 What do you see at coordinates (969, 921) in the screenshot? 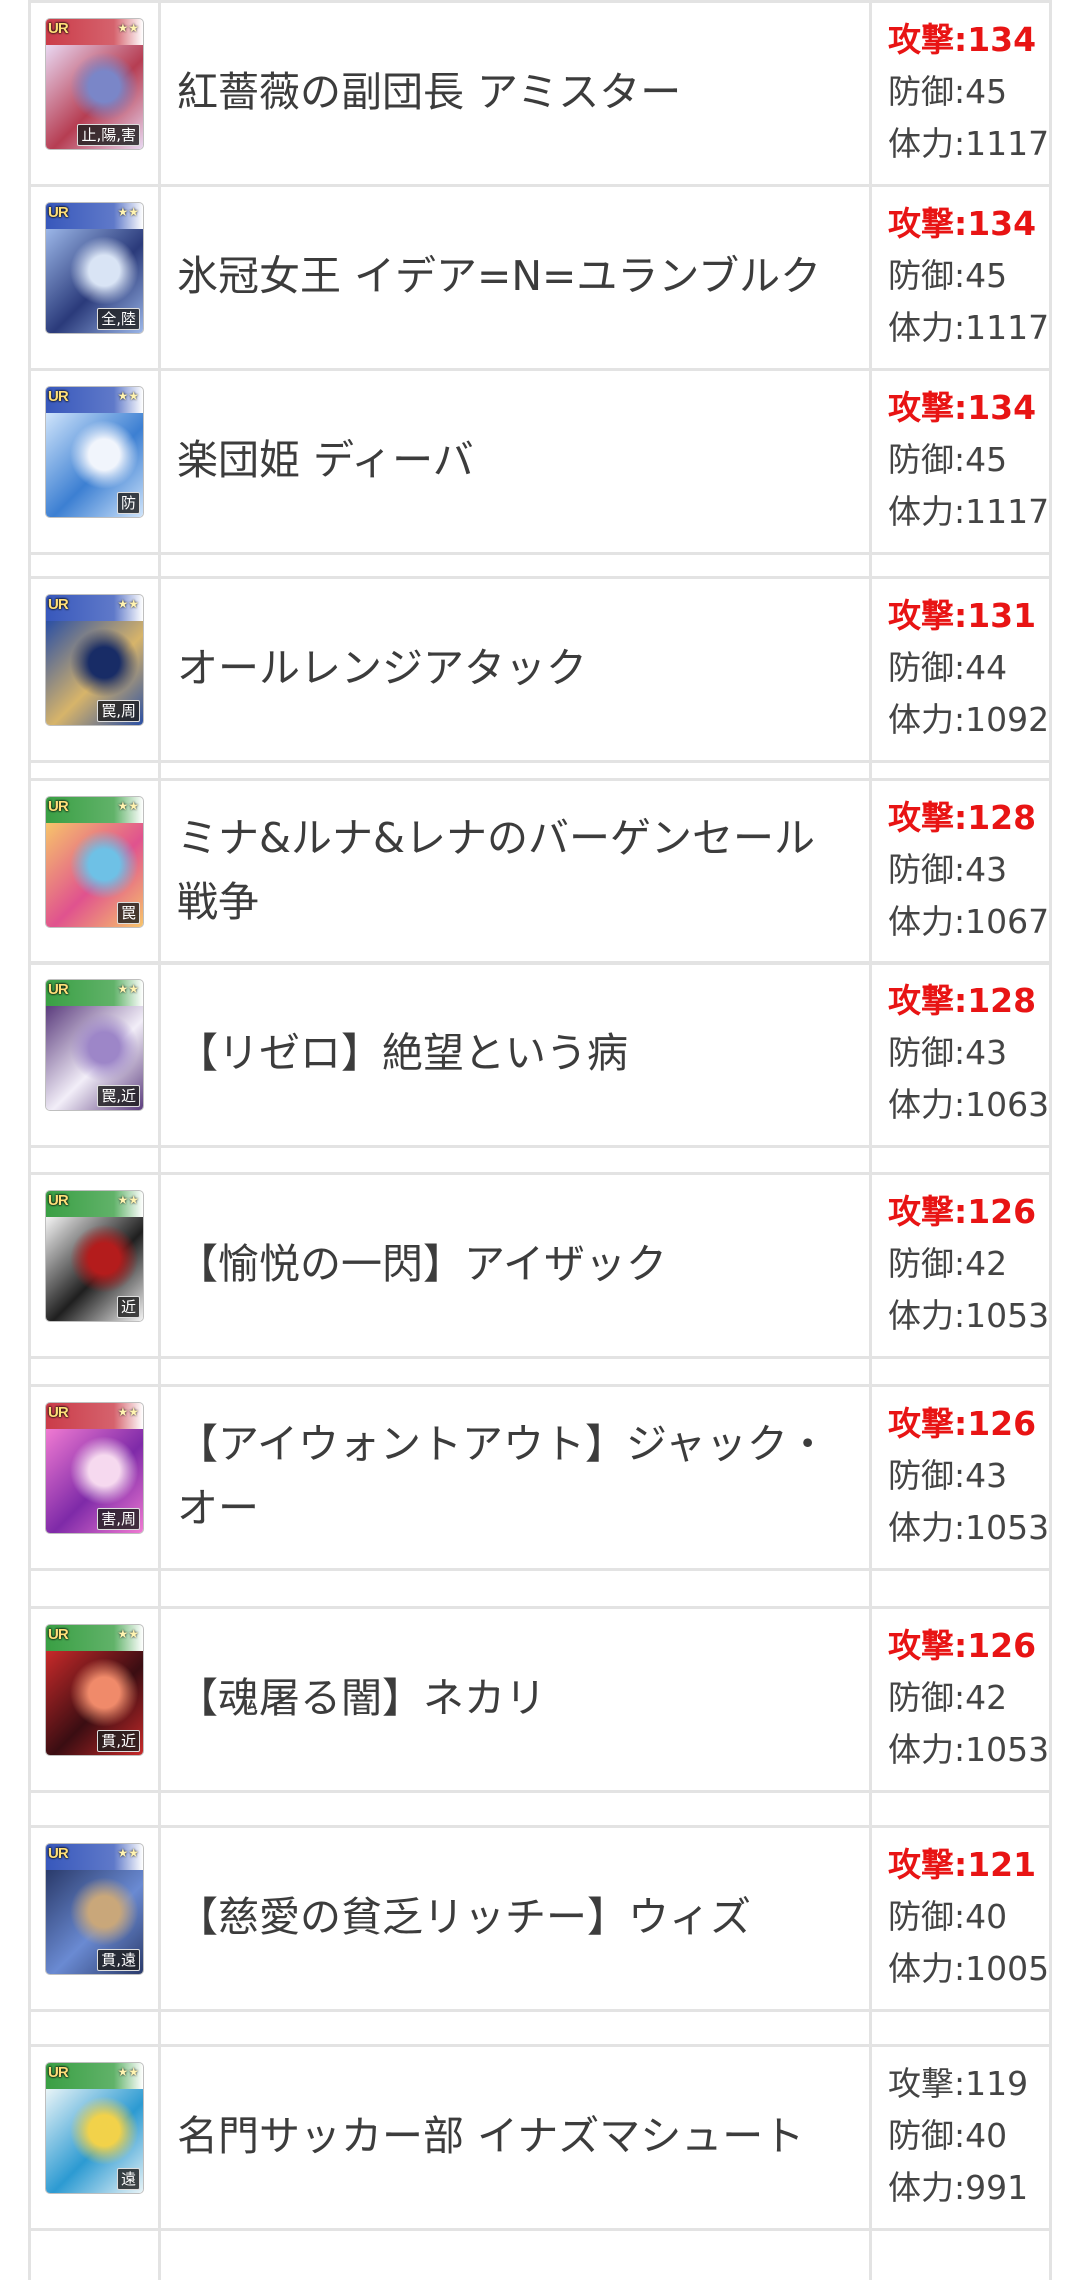
I see `hp-stat: 体力:1067` at bounding box center [969, 921].